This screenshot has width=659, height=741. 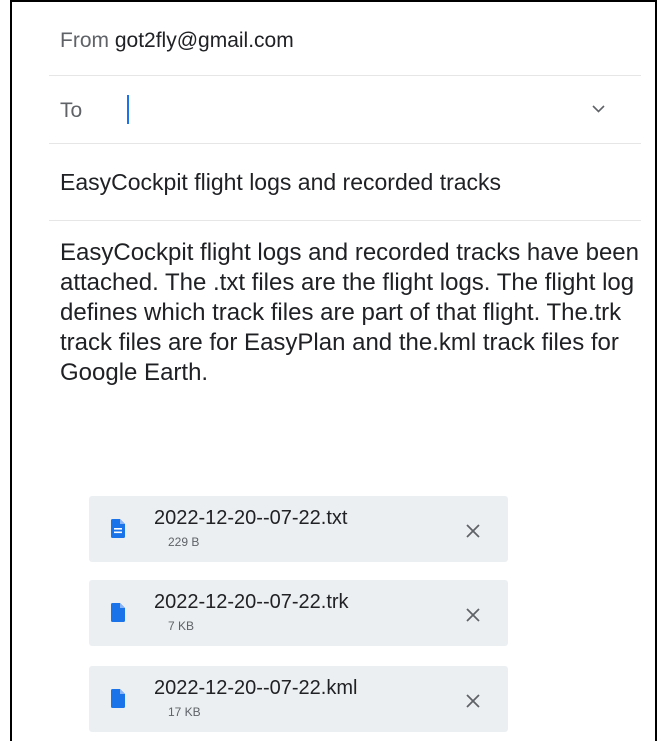 What do you see at coordinates (118, 528) in the screenshot?
I see `document-text-icon` at bounding box center [118, 528].